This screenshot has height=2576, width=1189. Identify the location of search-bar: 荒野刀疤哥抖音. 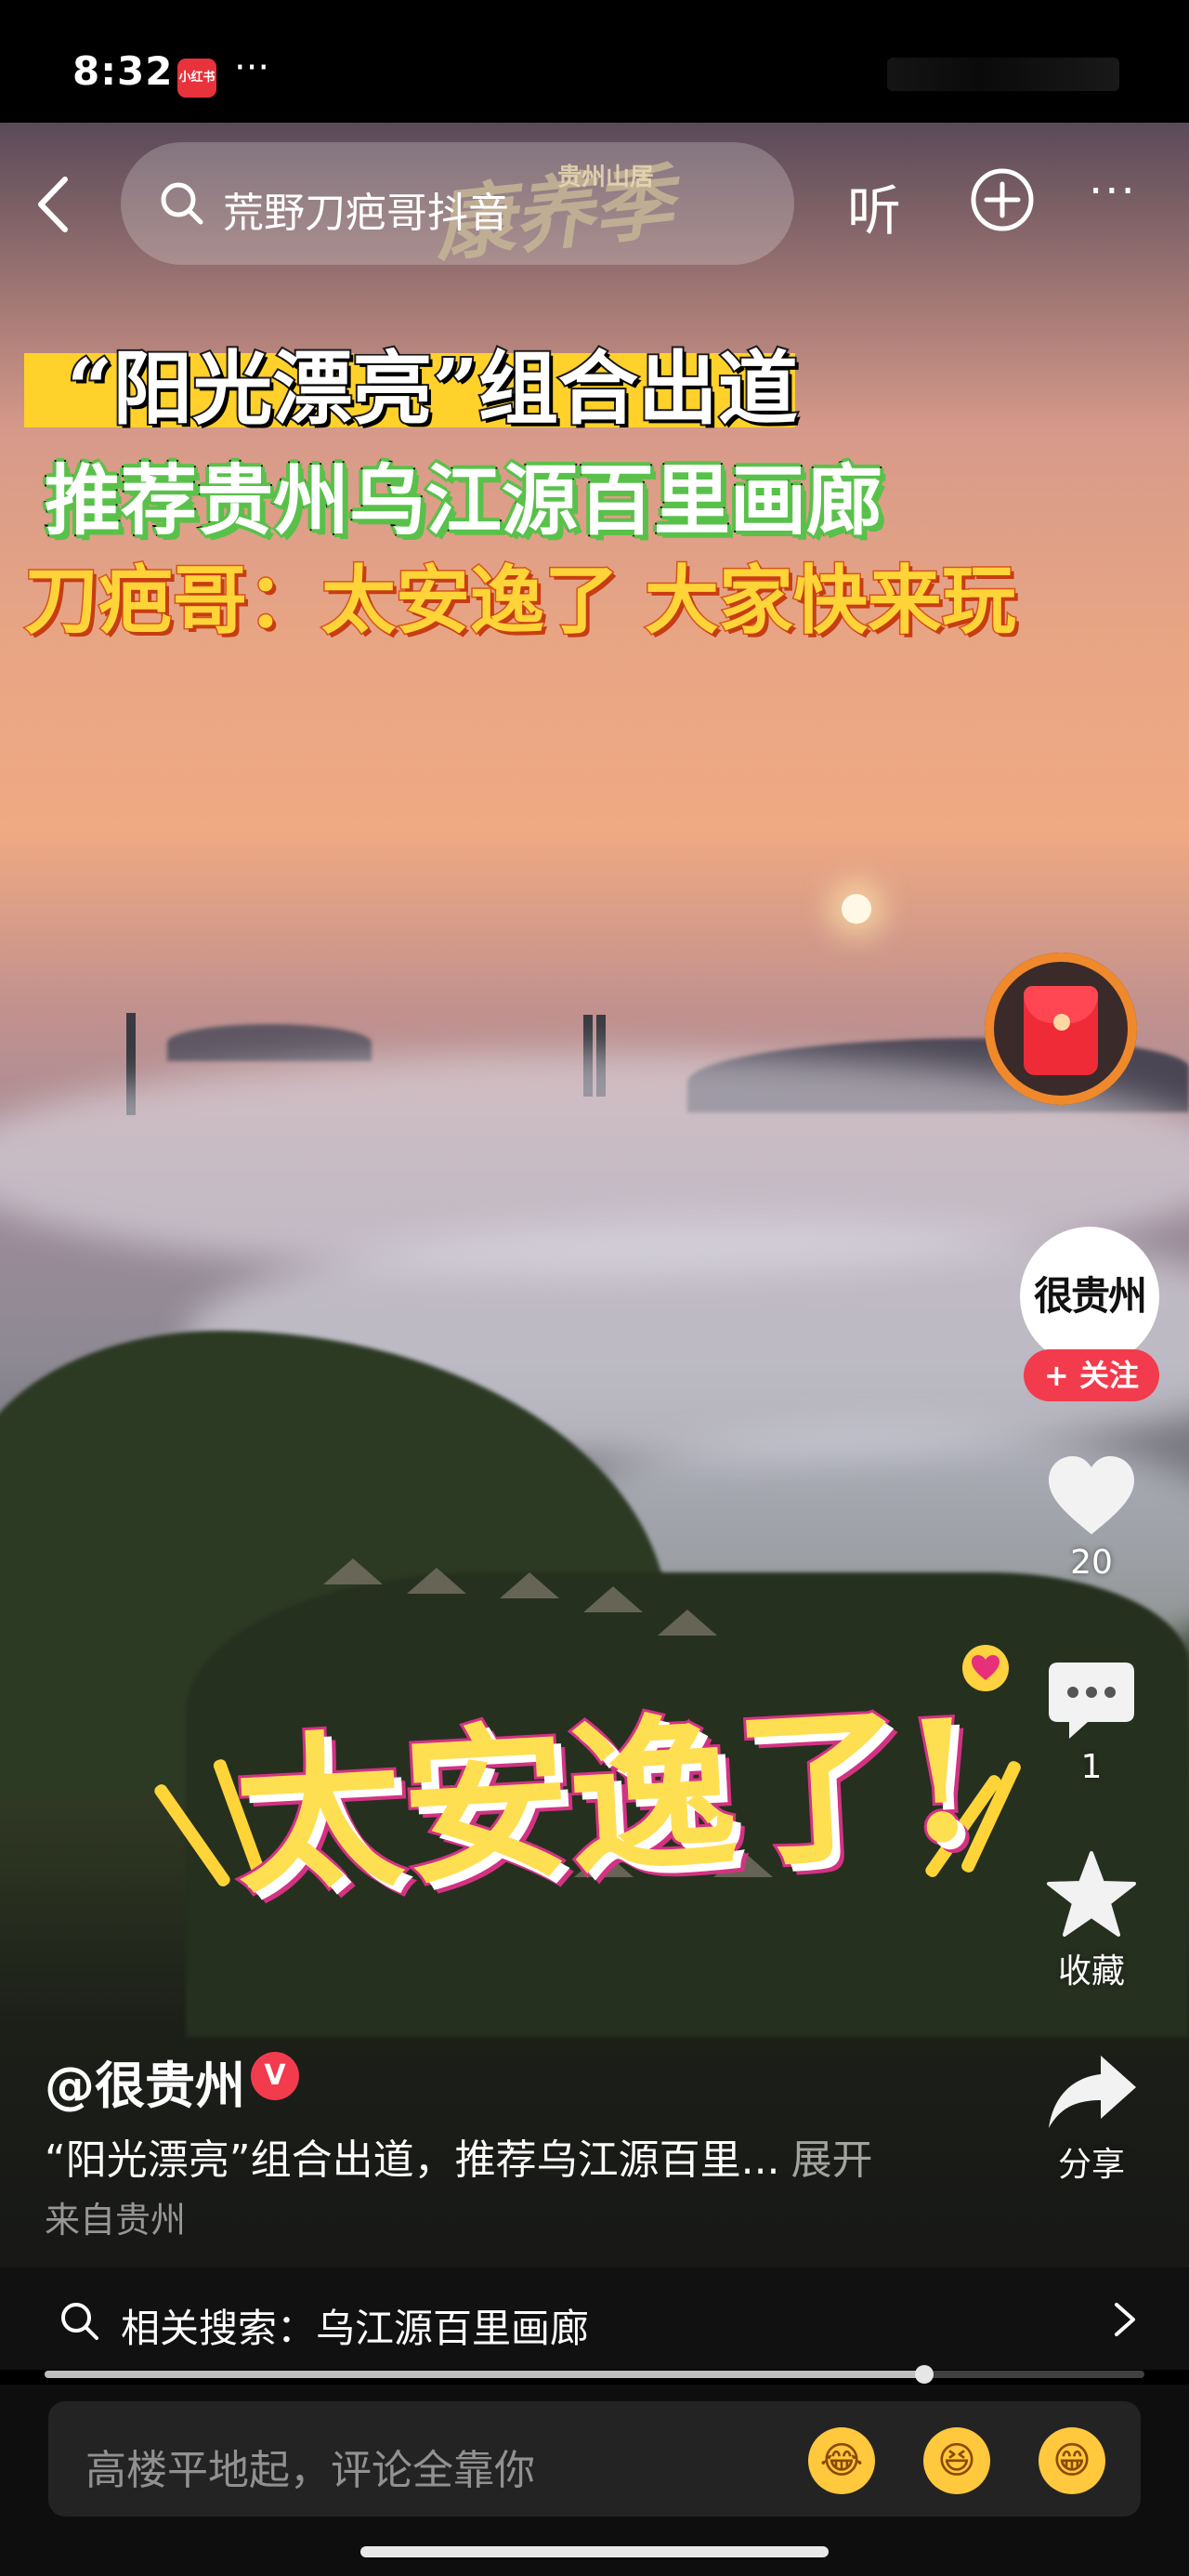
(457, 203).